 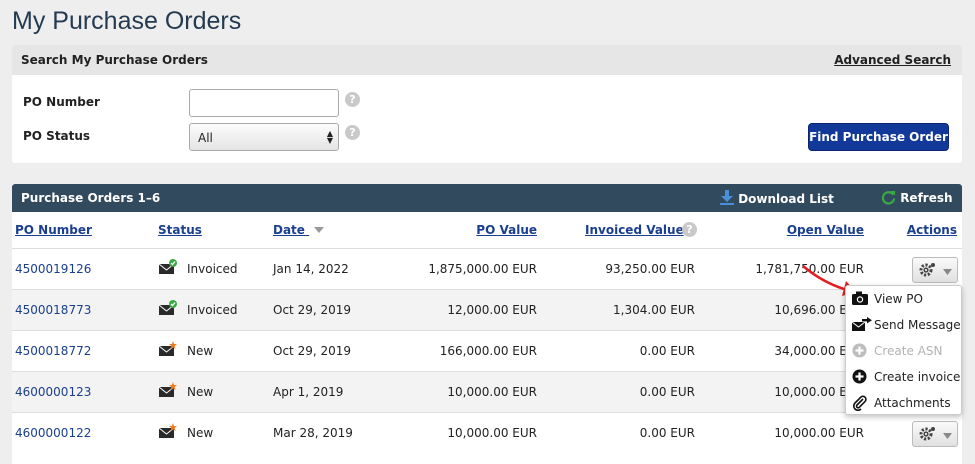 I want to click on po-number-input, so click(x=264, y=103).